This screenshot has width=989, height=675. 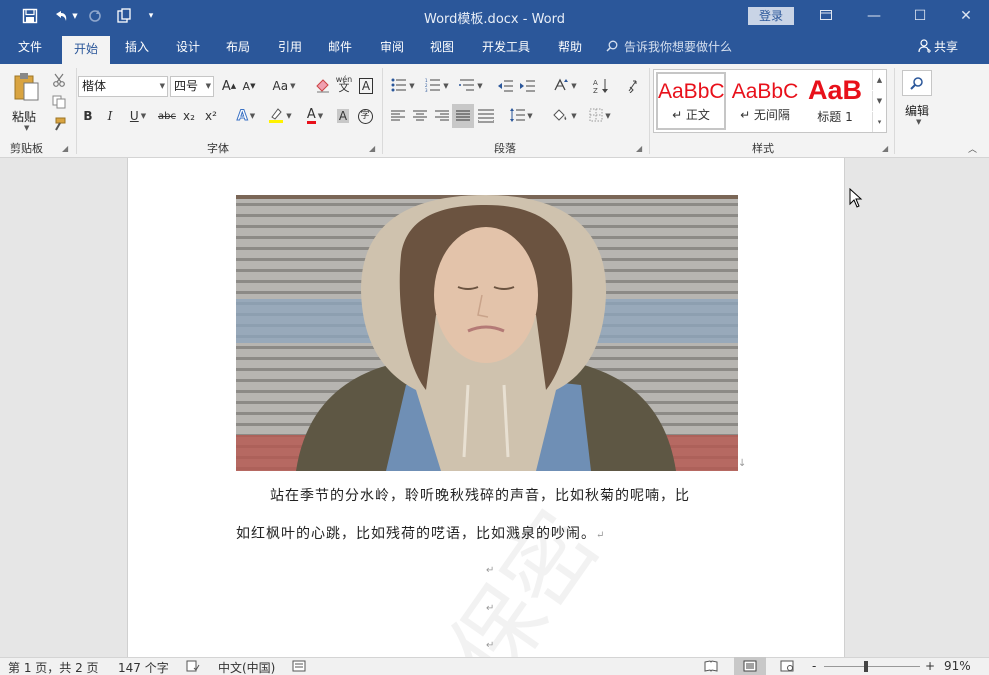 I want to click on change-case-button: Aa ▼, so click(x=284, y=86).